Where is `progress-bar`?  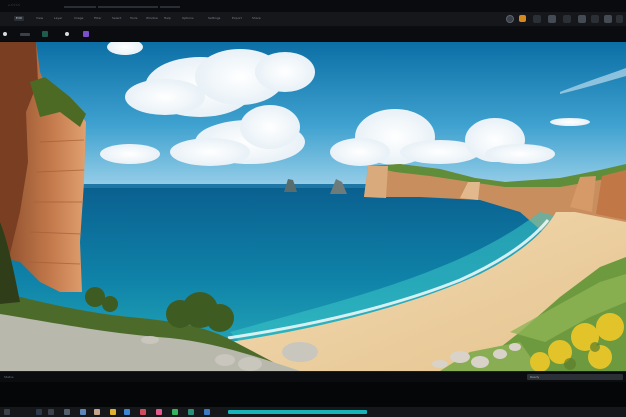
progress-bar is located at coordinates (297, 412).